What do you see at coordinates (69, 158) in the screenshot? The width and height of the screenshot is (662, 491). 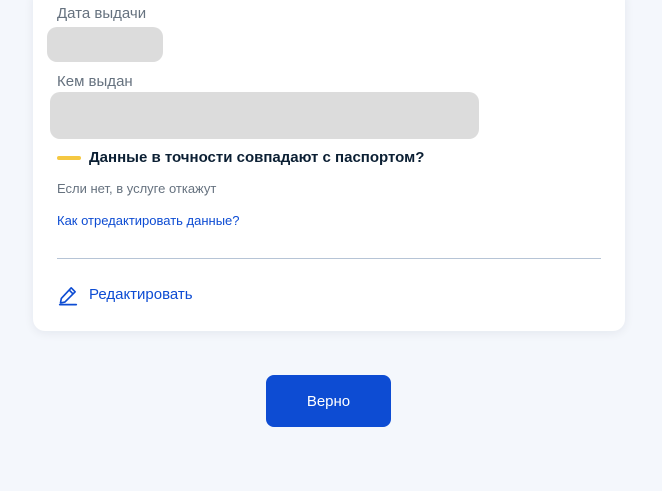 I see `warning-accent-bar` at bounding box center [69, 158].